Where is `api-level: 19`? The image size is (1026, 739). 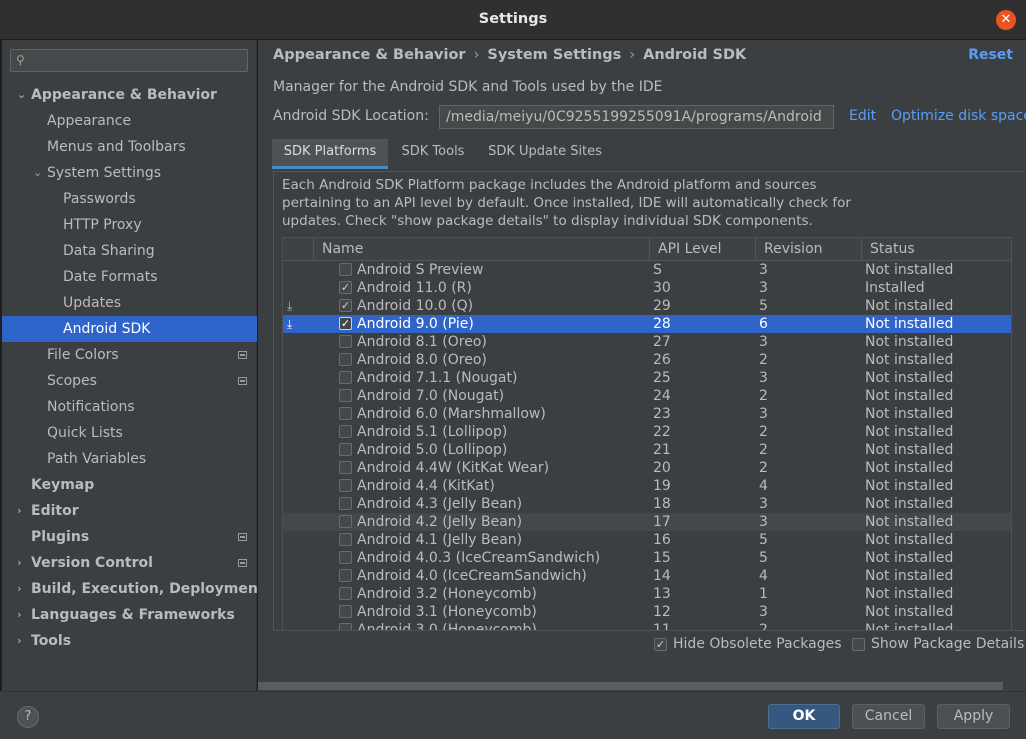 api-level: 19 is located at coordinates (662, 486).